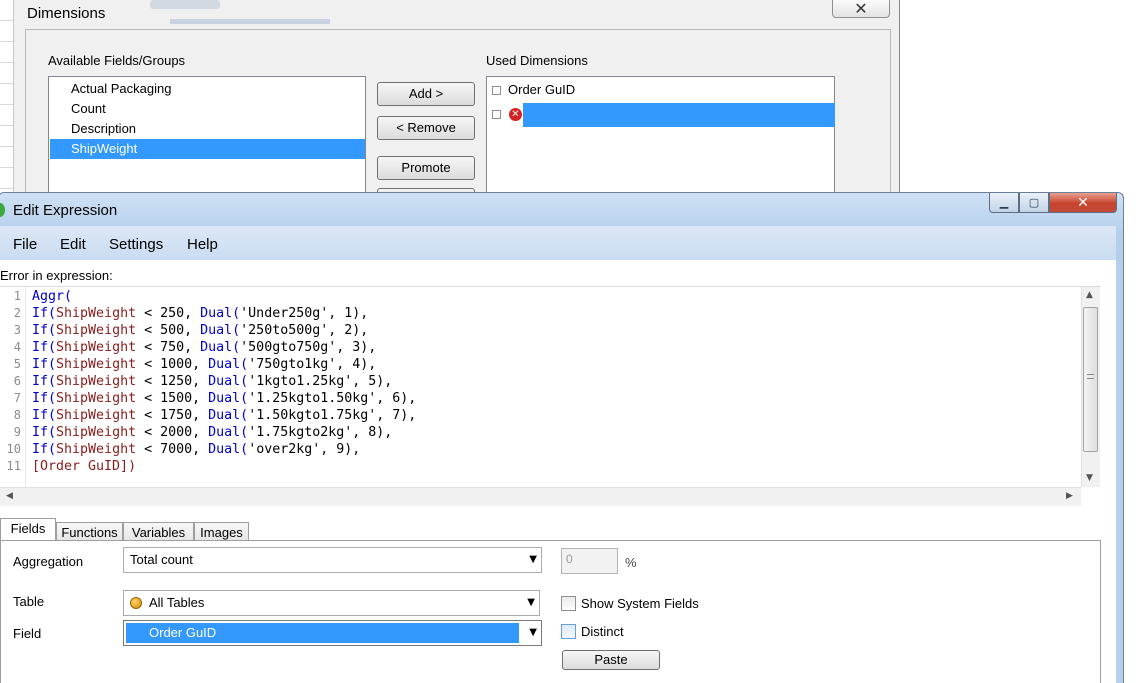 This screenshot has width=1142, height=683. I want to click on tab-fields: Fields, so click(28, 530).